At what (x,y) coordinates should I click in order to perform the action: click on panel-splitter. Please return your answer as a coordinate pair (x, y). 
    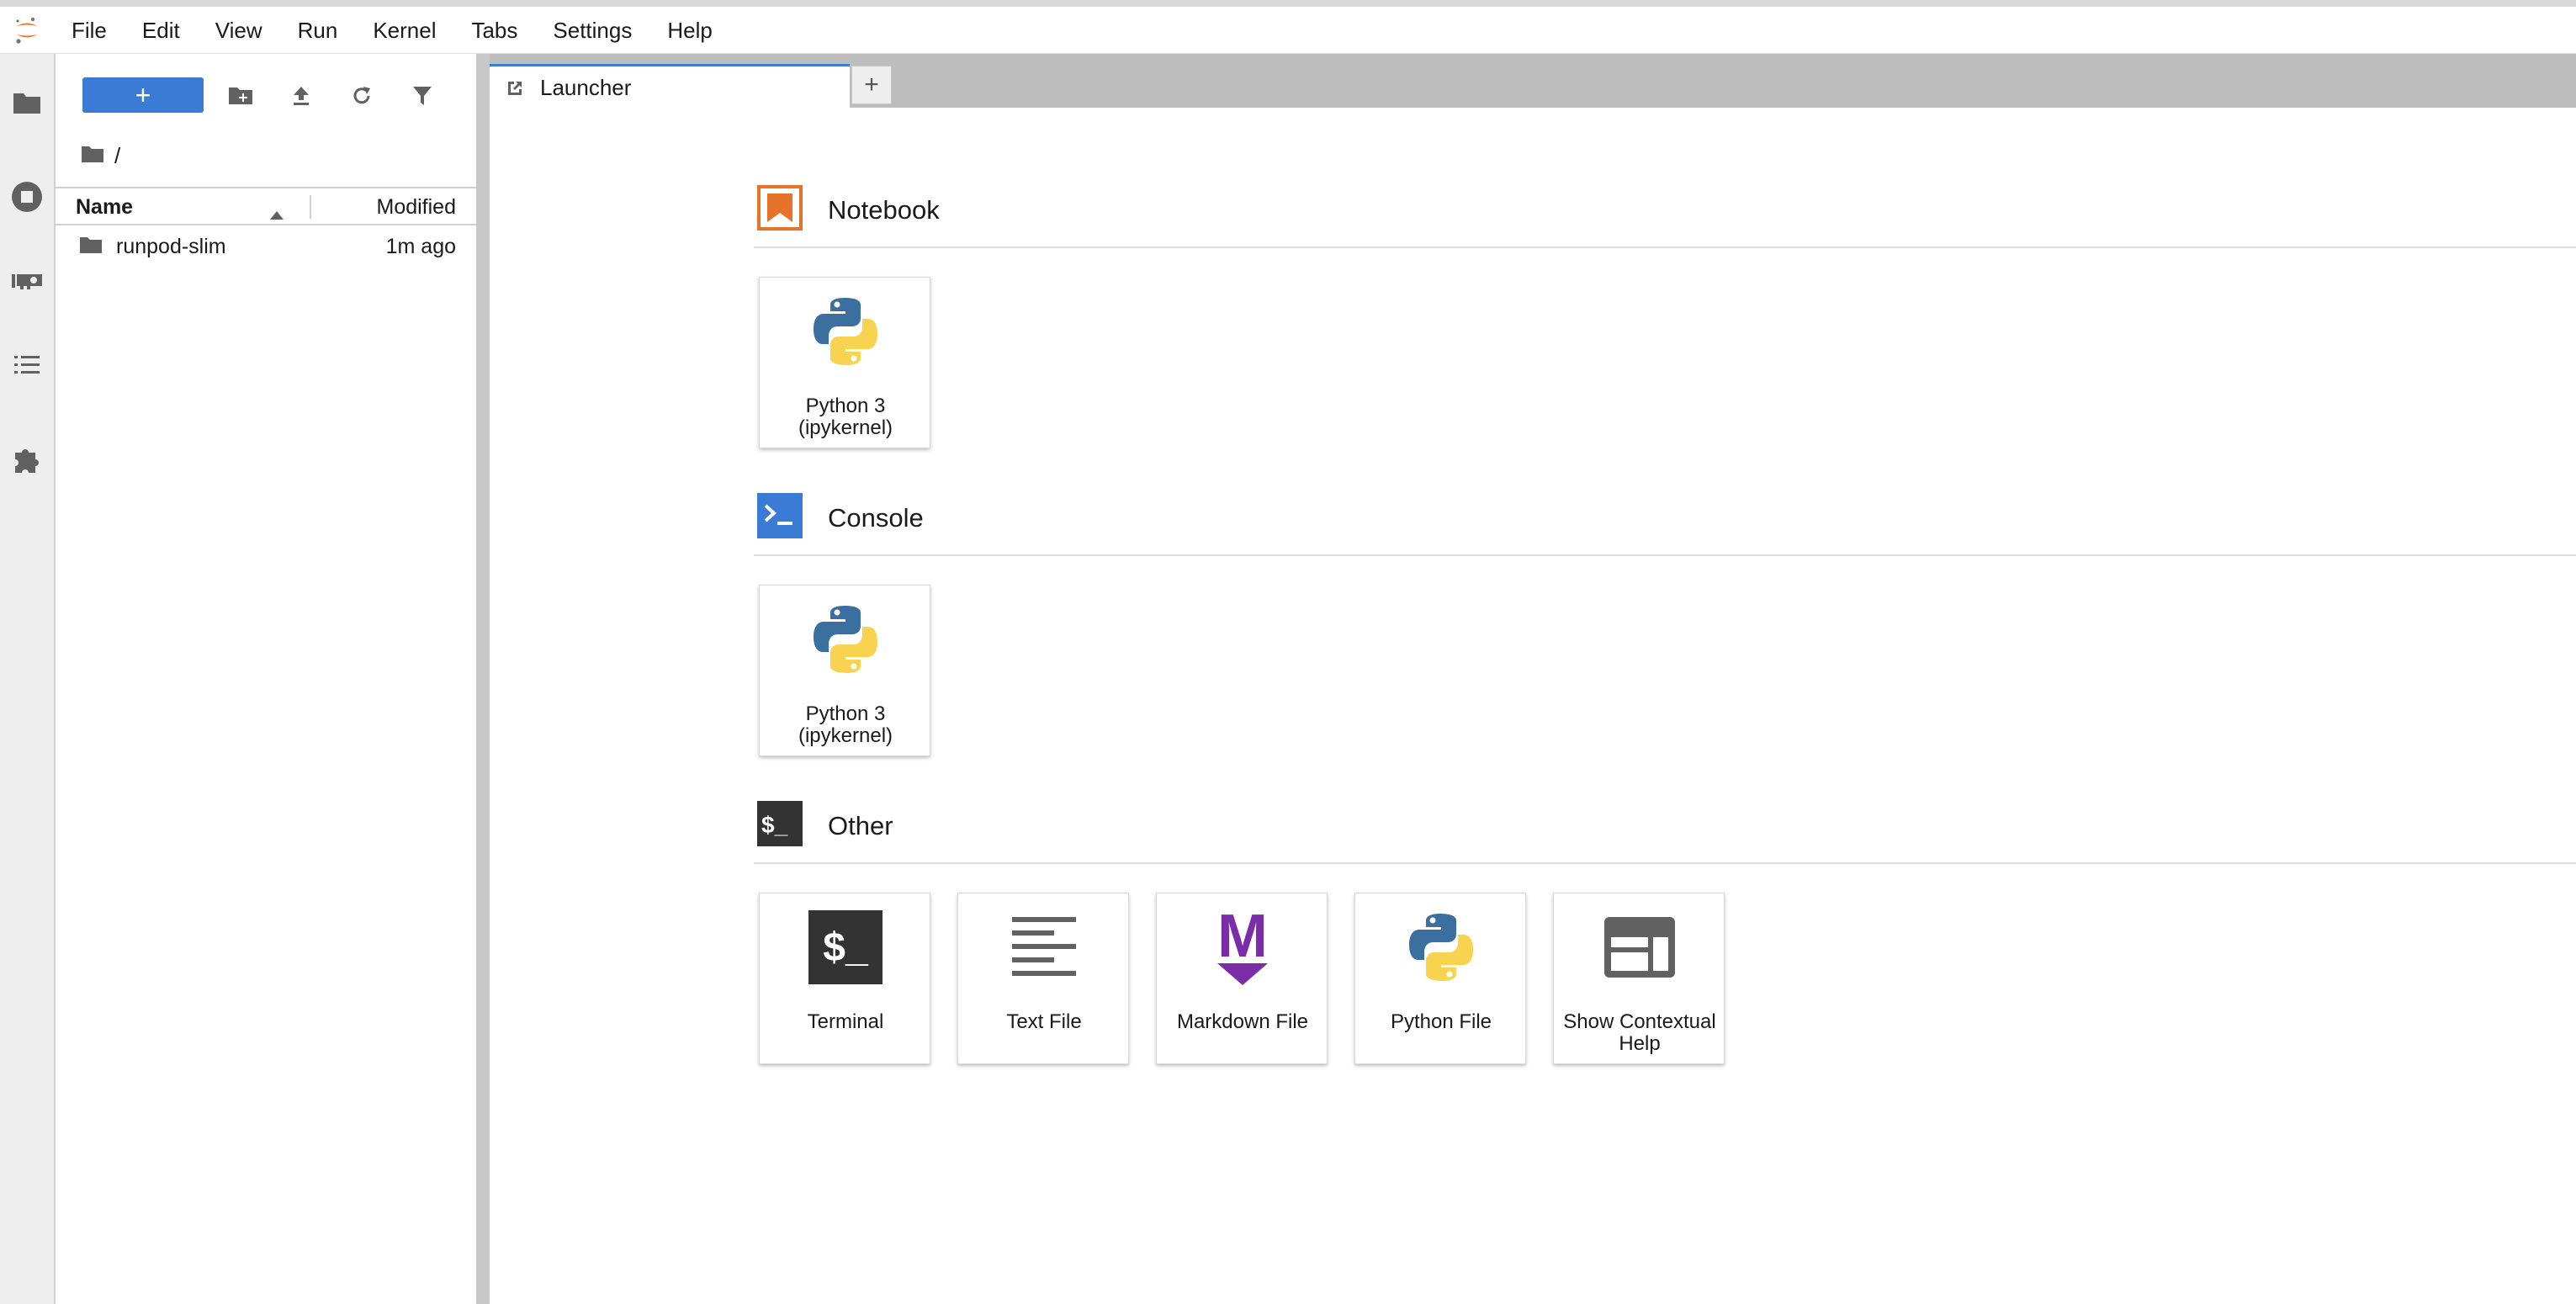
    Looking at the image, I should click on (483, 679).